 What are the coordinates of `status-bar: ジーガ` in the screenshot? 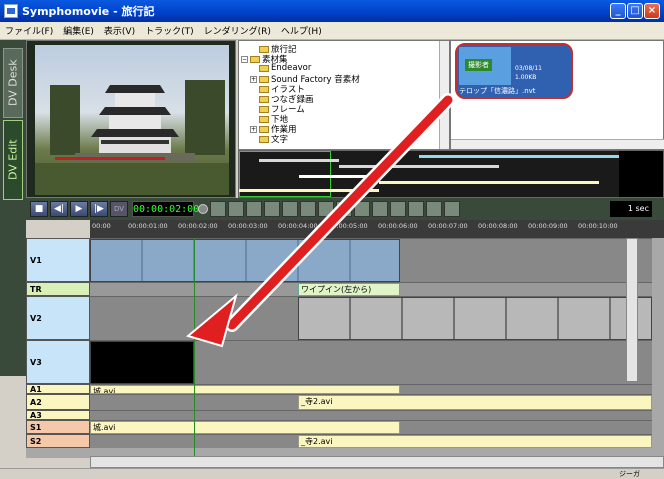 It's located at (332, 473).